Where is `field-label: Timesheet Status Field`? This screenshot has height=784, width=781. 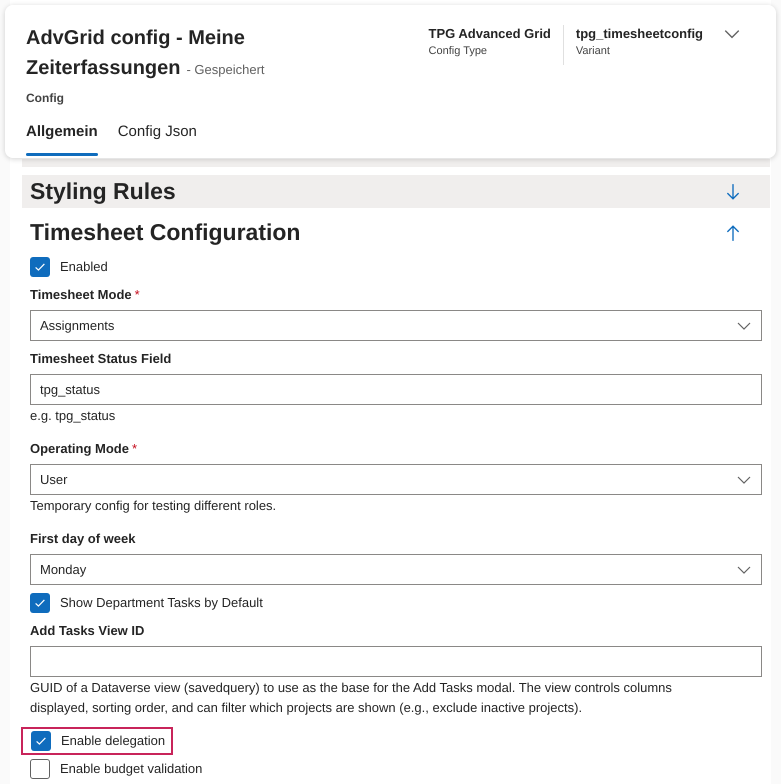
field-label: Timesheet Status Field is located at coordinates (101, 359).